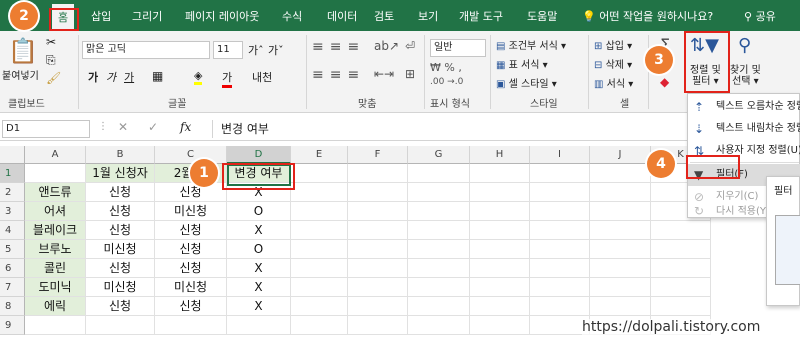 This screenshot has height=339, width=800. I want to click on cell-name: 앤드류, so click(55, 192).